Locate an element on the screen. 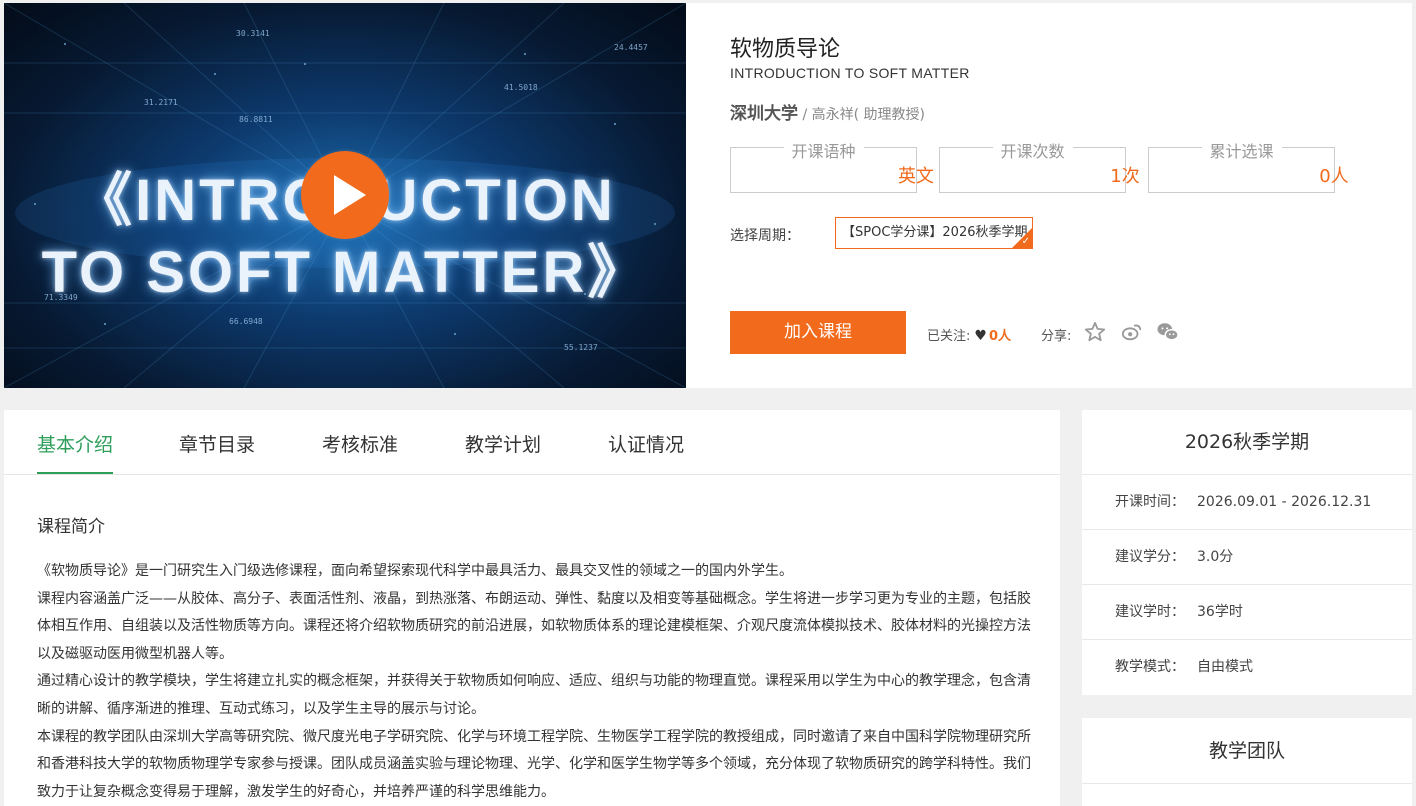 This screenshot has width=1416, height=806. term-row-mode: 教学模式： 自由模式 is located at coordinates (1247, 667).